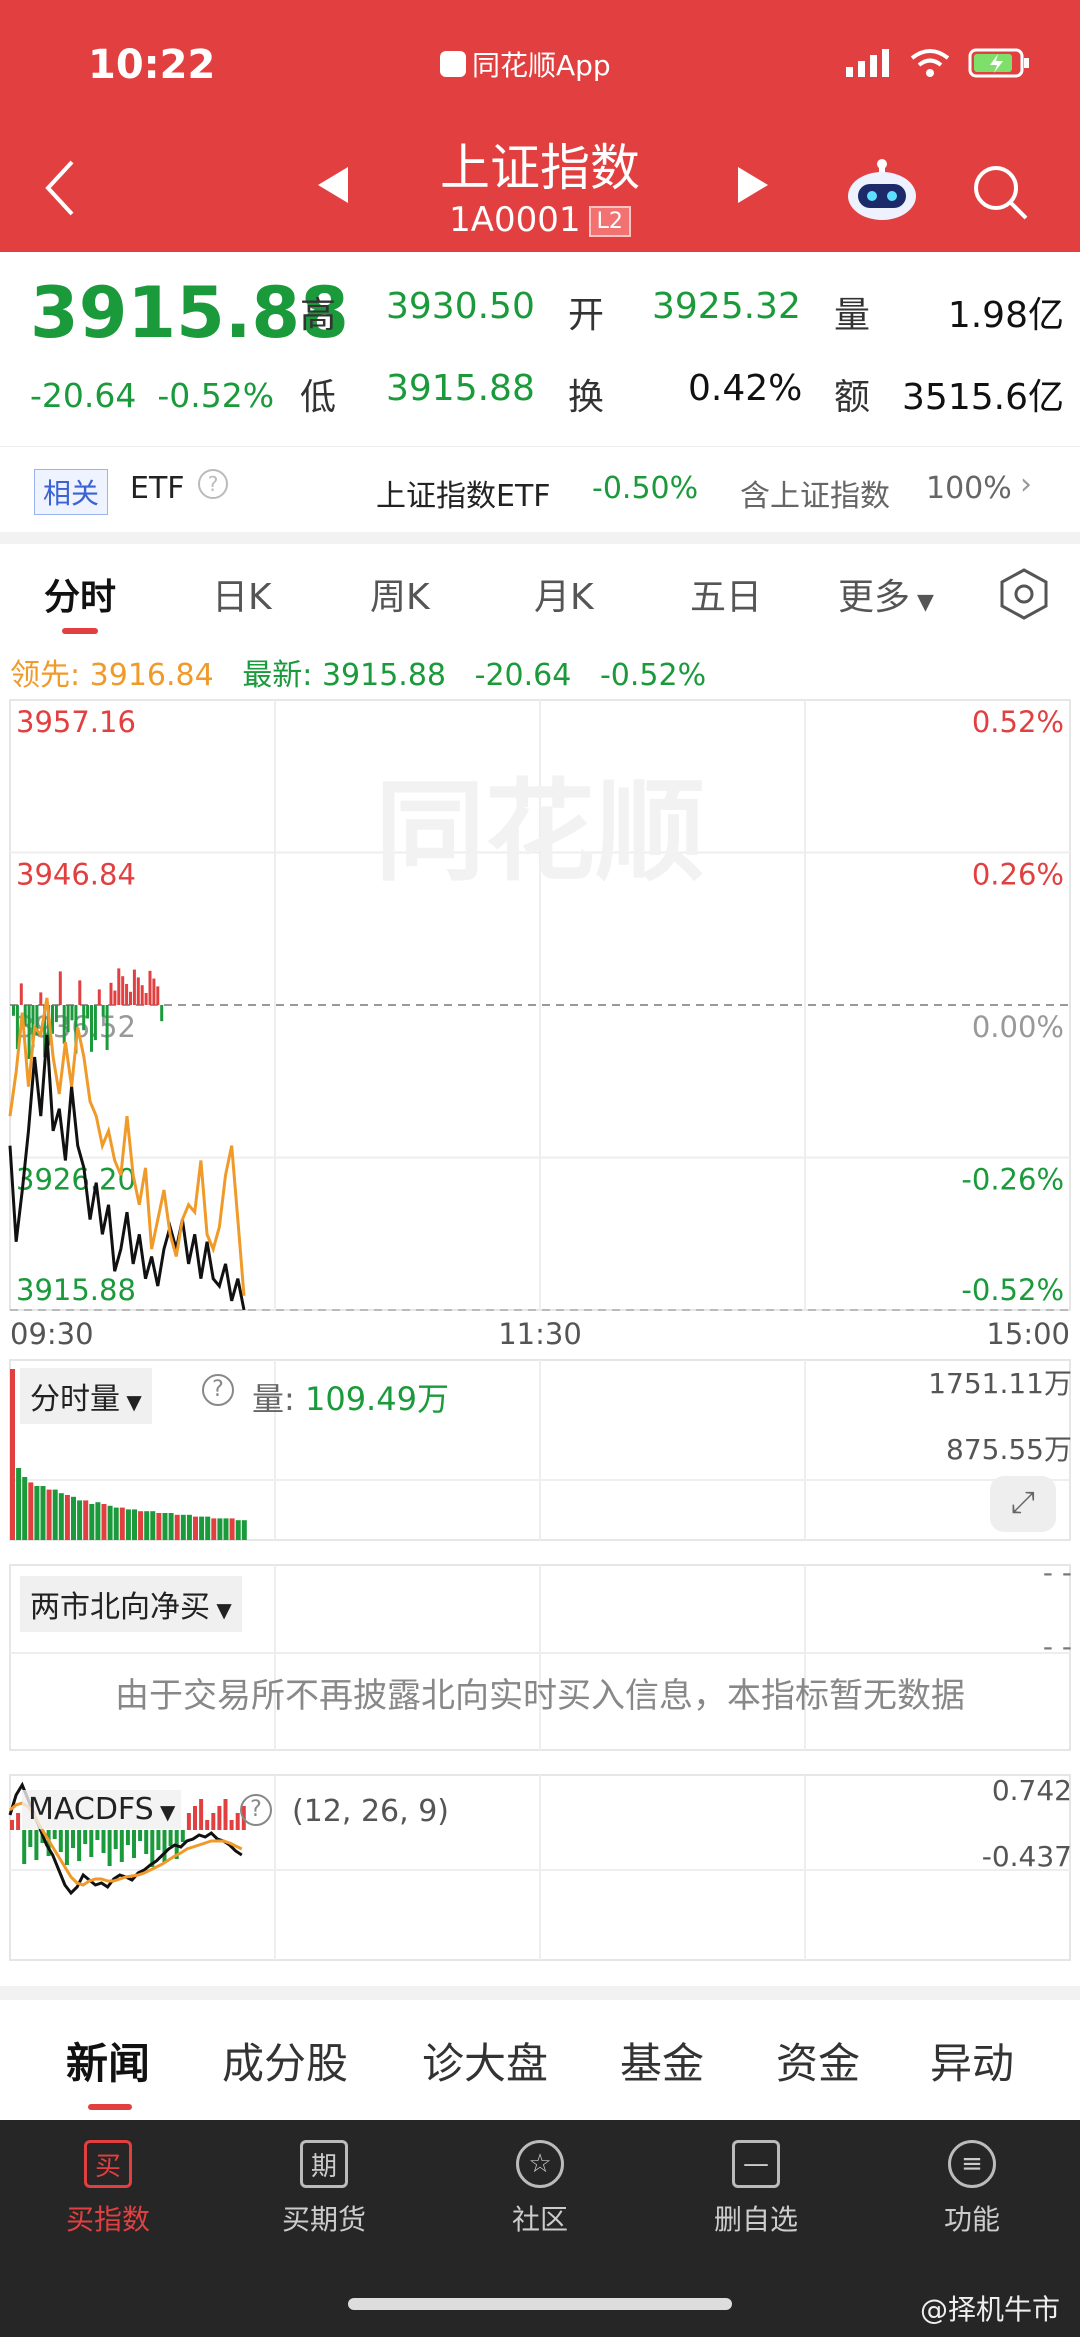 The width and height of the screenshot is (1080, 2337). I want to click on community-star-icon: ☆, so click(540, 2164).